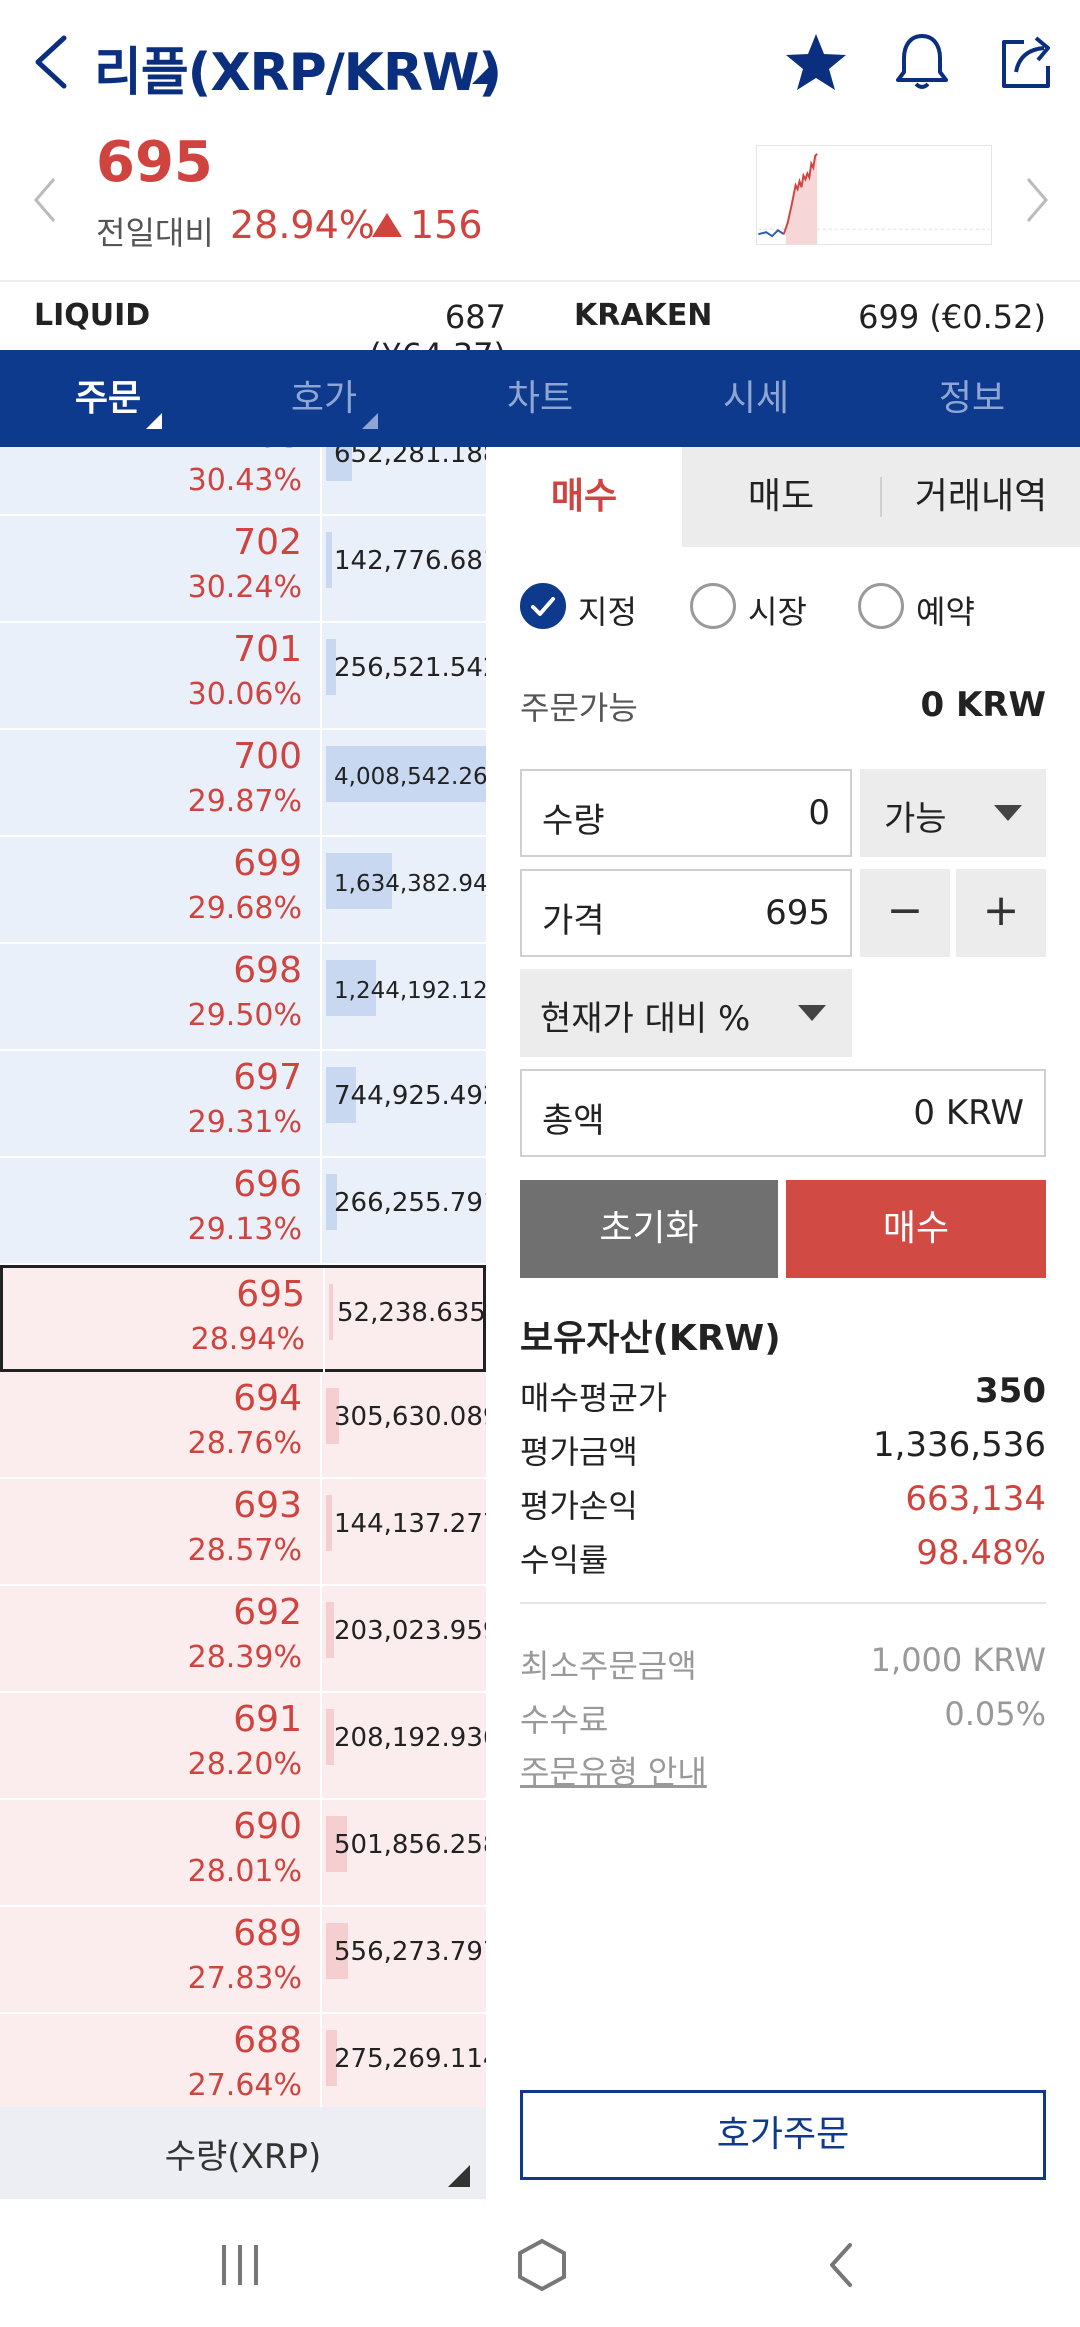 The height and width of the screenshot is (2327, 1080). I want to click on back-nav-icon, so click(842, 2265).